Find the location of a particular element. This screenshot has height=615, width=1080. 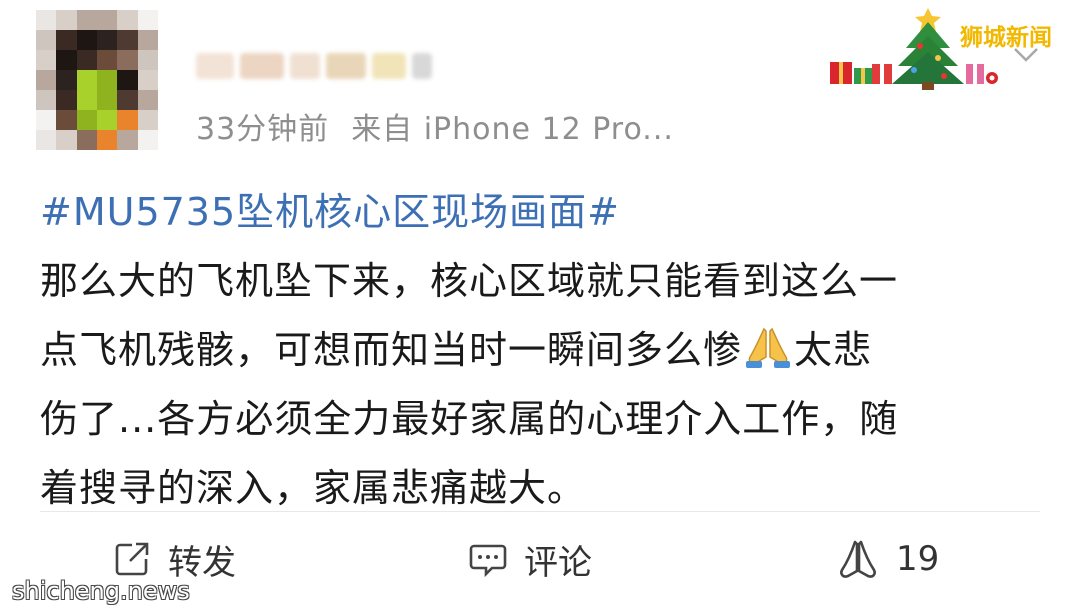

username-blurred is located at coordinates (316, 66).